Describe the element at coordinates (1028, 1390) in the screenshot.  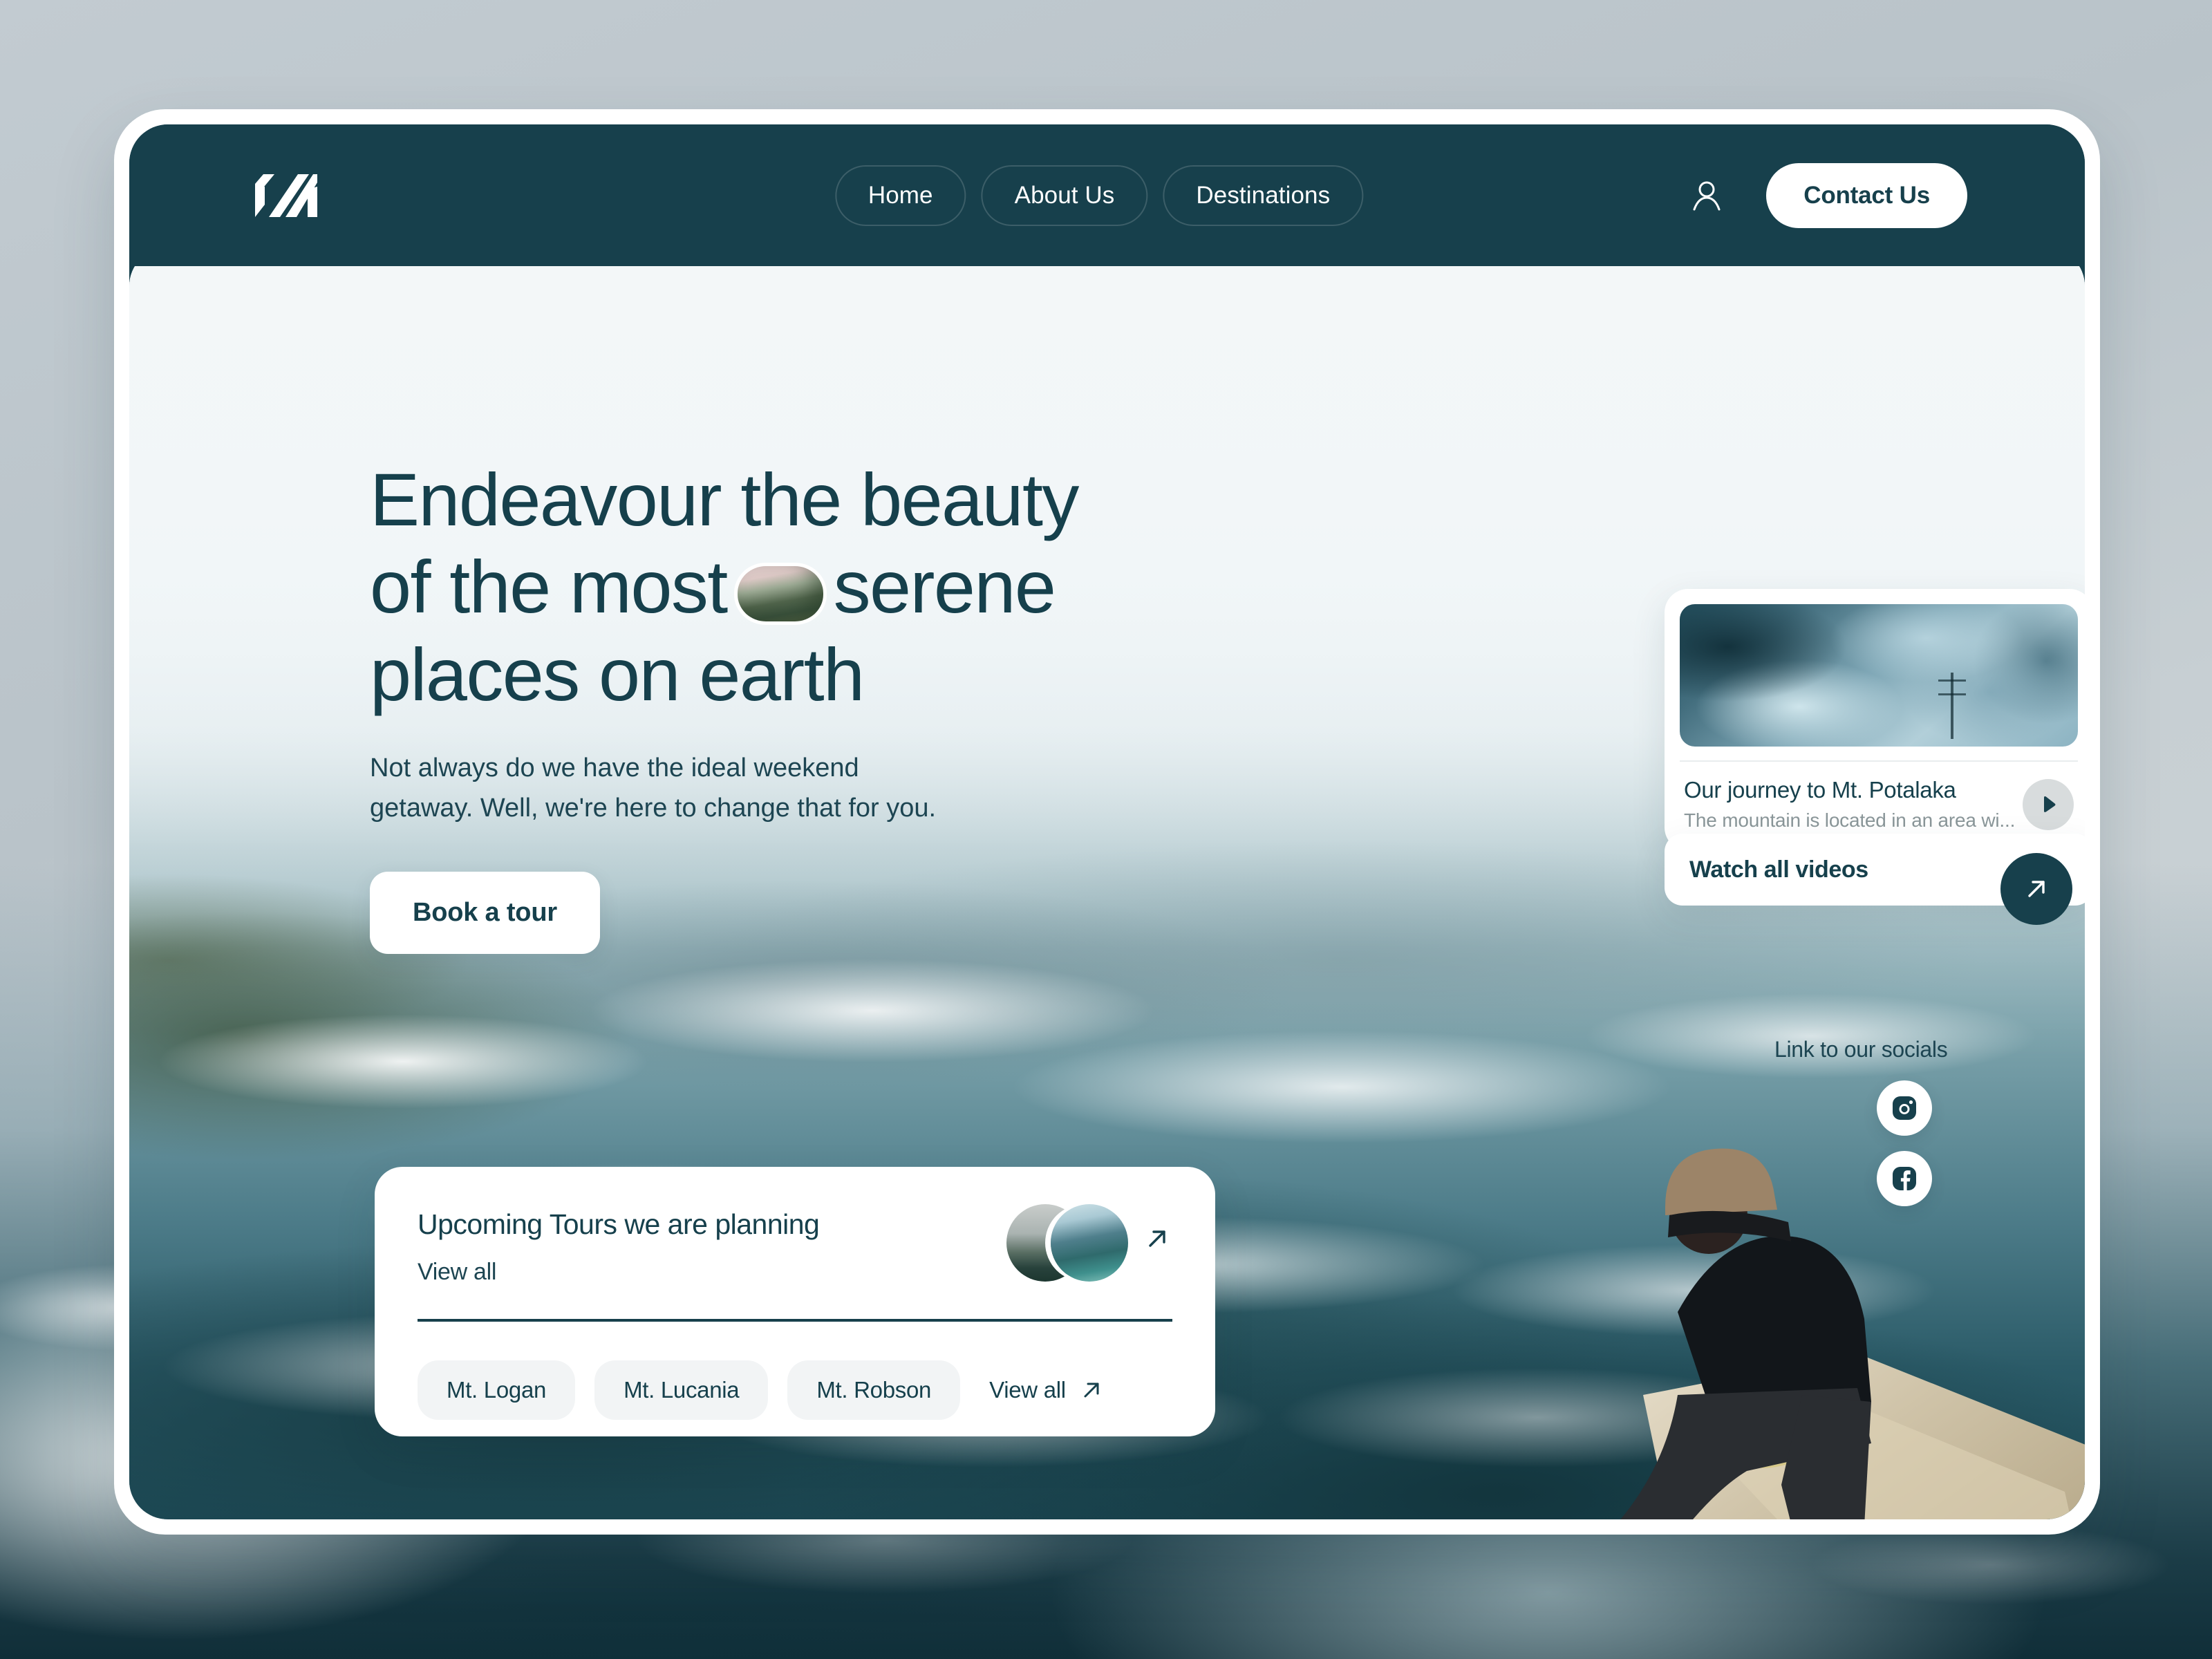
I see `tours-chips-view-all-label: View all` at that location.